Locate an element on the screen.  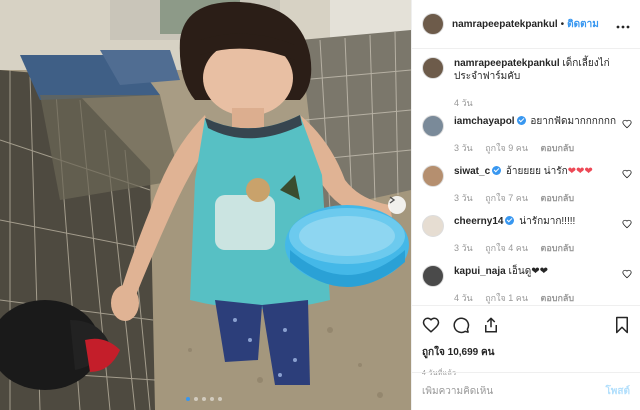
comment-likes: ถูกใจ 9 คน is located at coordinates (506, 148).